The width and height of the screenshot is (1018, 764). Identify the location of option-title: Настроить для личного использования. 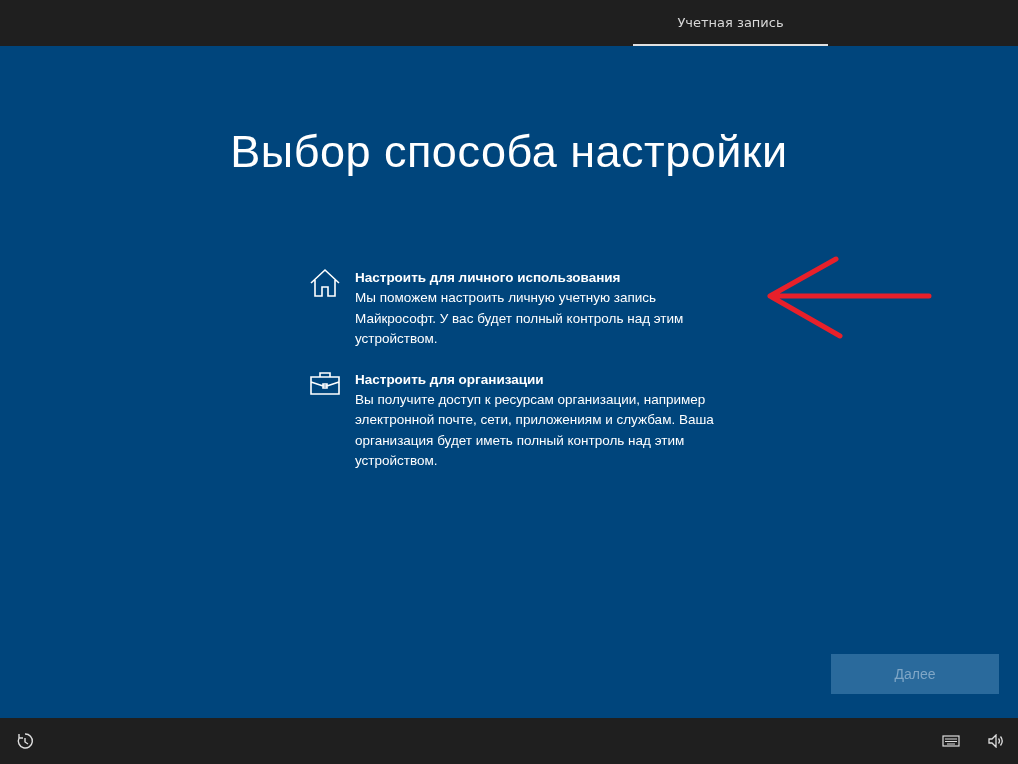
(540, 278).